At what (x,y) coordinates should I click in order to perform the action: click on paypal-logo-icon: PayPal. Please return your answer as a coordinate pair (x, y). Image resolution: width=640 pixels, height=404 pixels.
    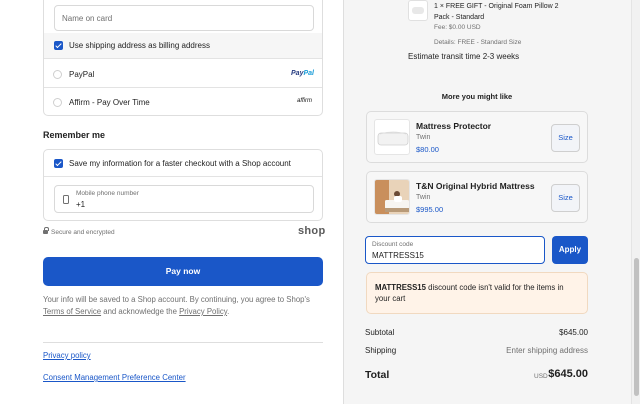
    Looking at the image, I should click on (302, 73).